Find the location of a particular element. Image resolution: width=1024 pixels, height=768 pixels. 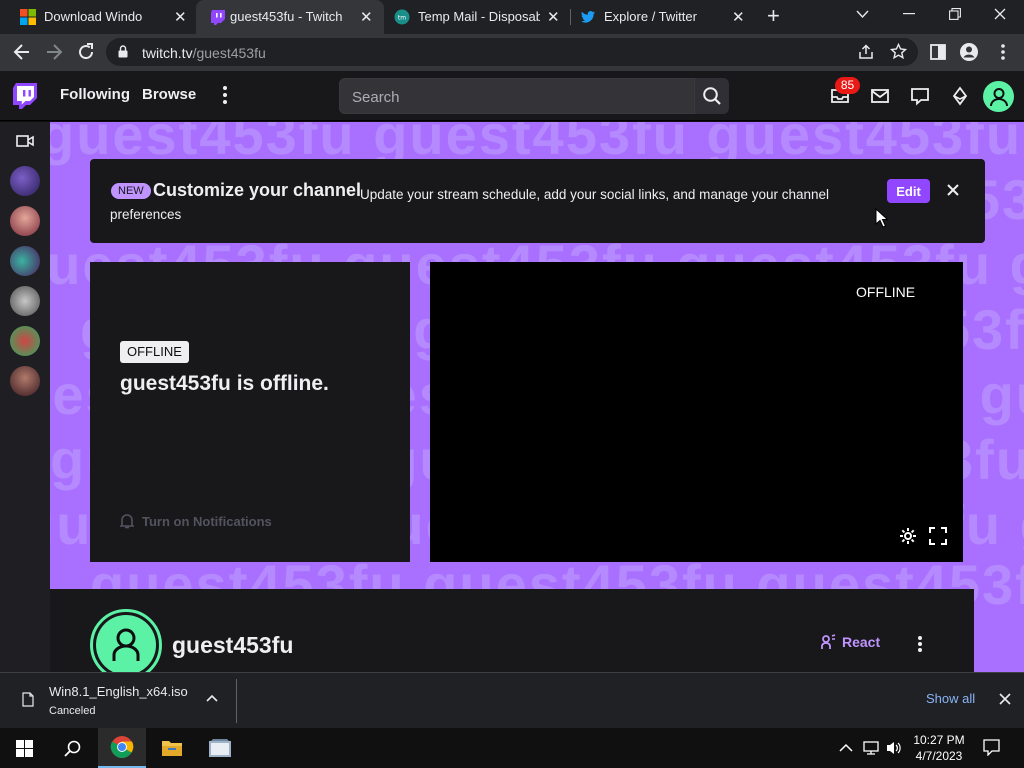

chat-bubble-icon is located at coordinates (920, 96).